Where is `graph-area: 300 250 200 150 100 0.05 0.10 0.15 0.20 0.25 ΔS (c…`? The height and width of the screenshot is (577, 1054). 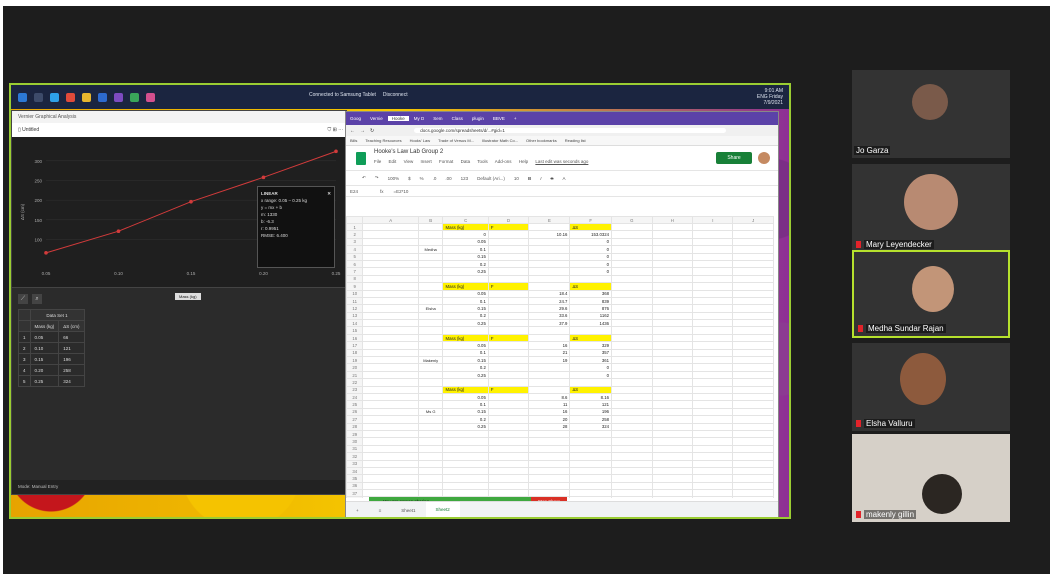 graph-area: 300 250 200 150 100 0.05 0.10 0.15 0.20 0.25 ΔS (c… is located at coordinates (180, 212).